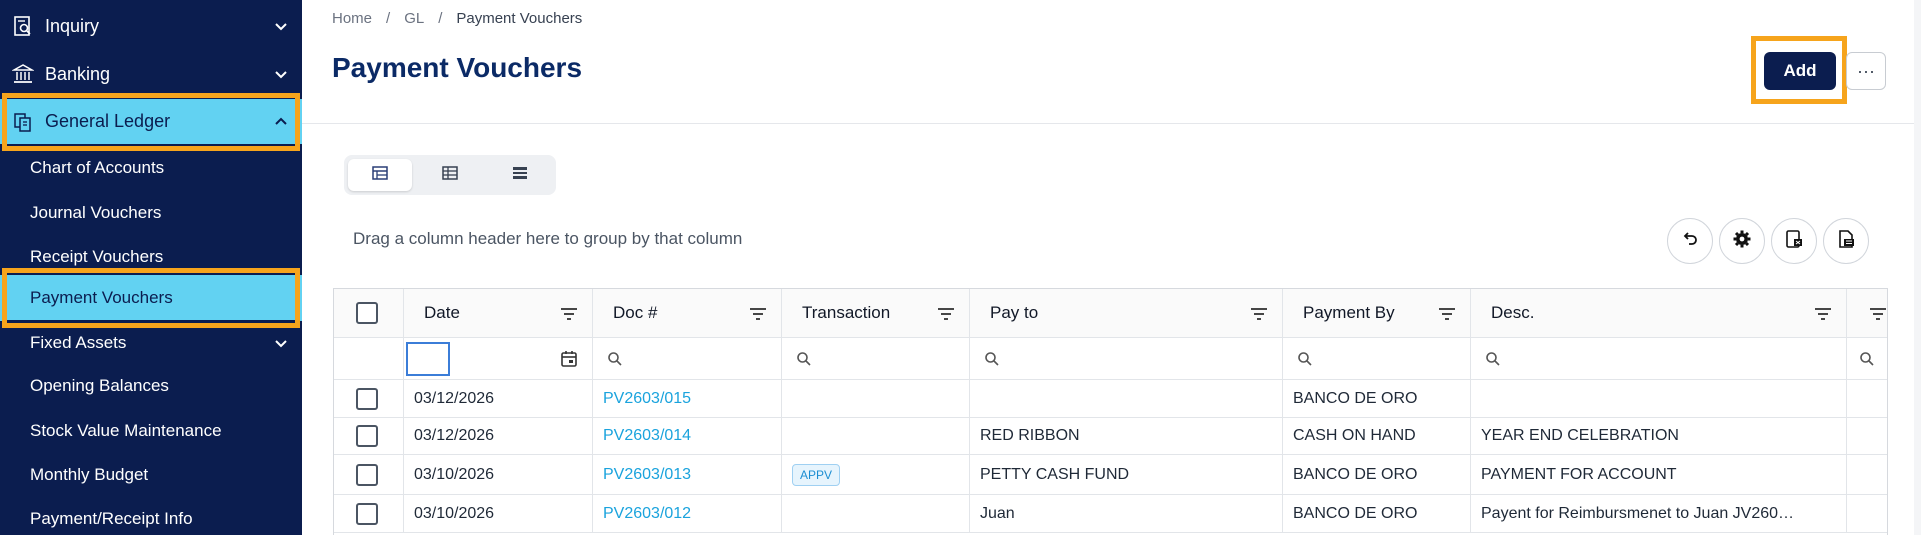  Describe the element at coordinates (1126, 513) in the screenshot. I see `pay-to-cell: Juan` at that location.